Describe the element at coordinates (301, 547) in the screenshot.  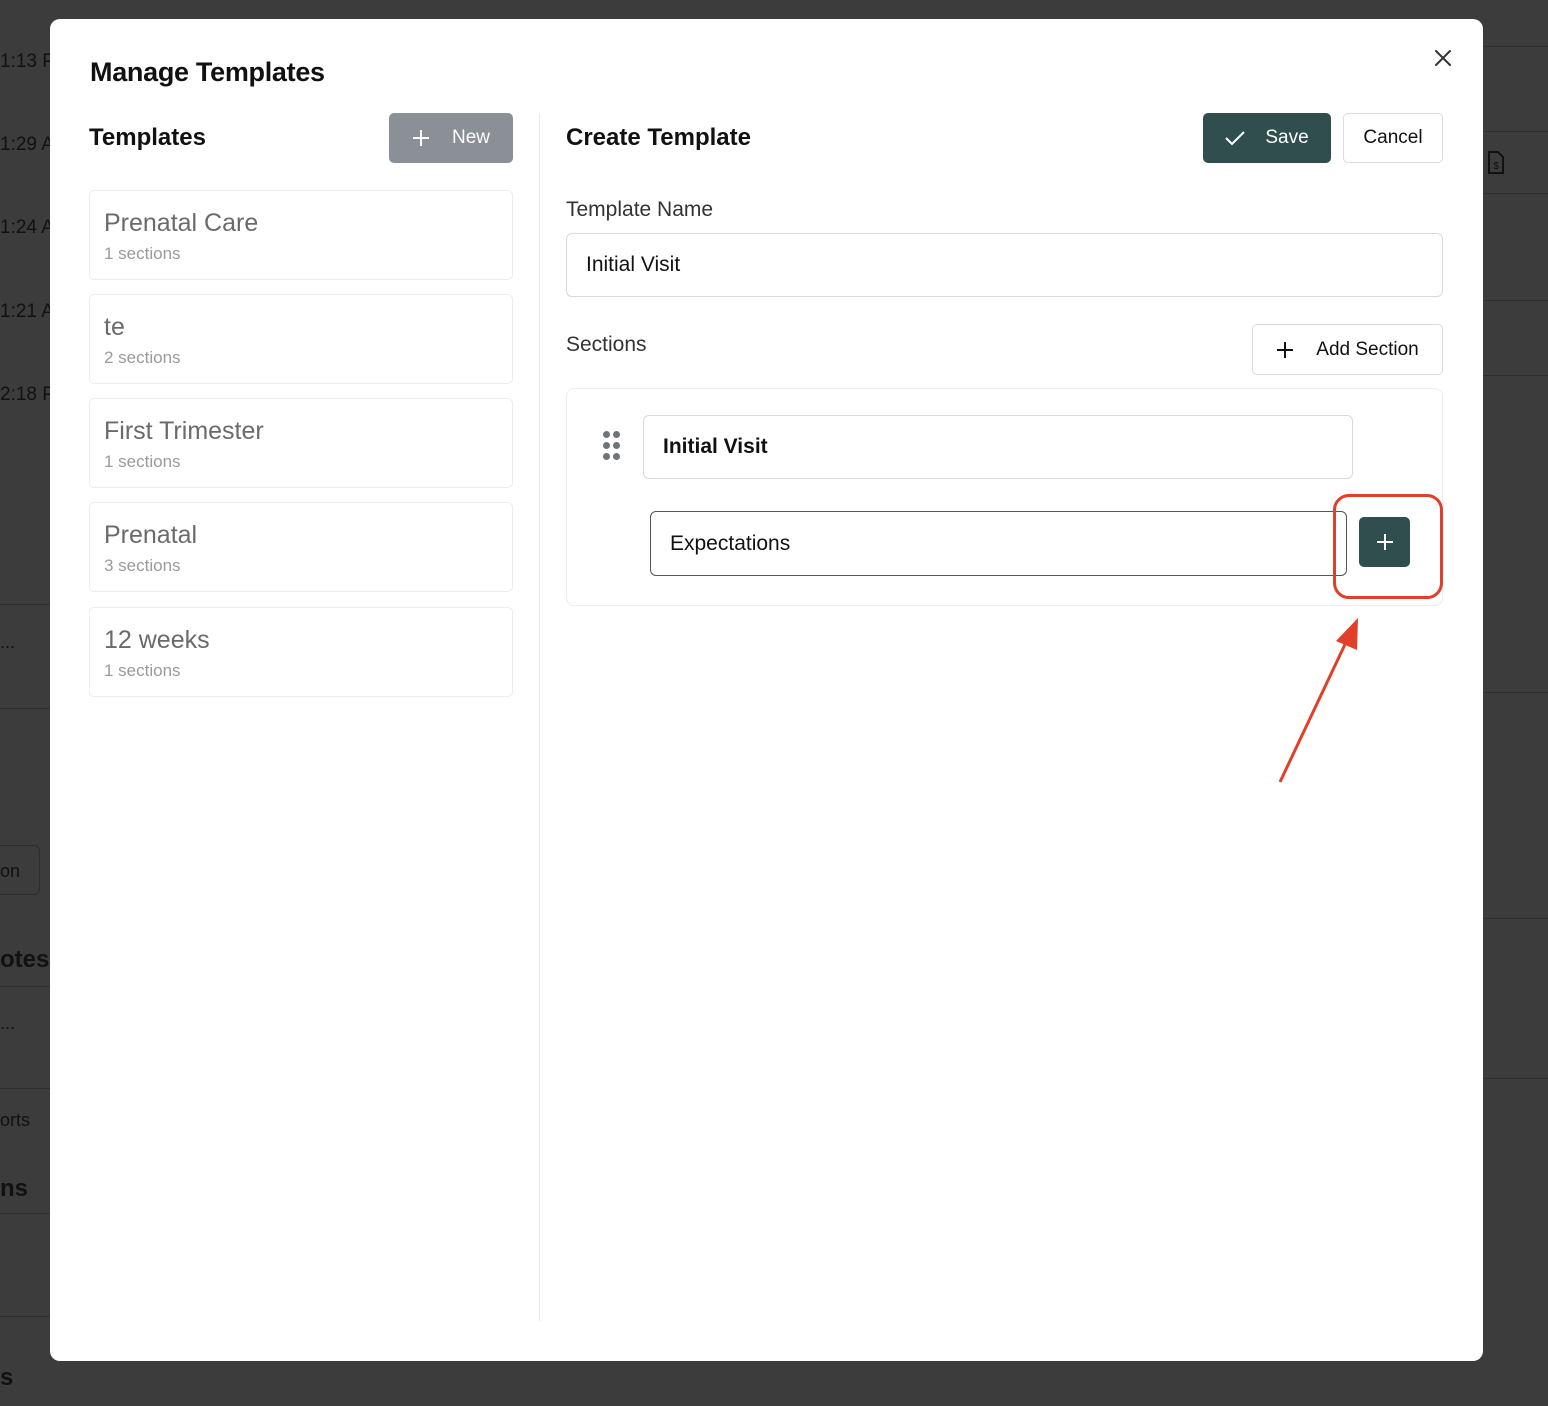
I see `template-list-item: Prenatal 3 sections` at that location.